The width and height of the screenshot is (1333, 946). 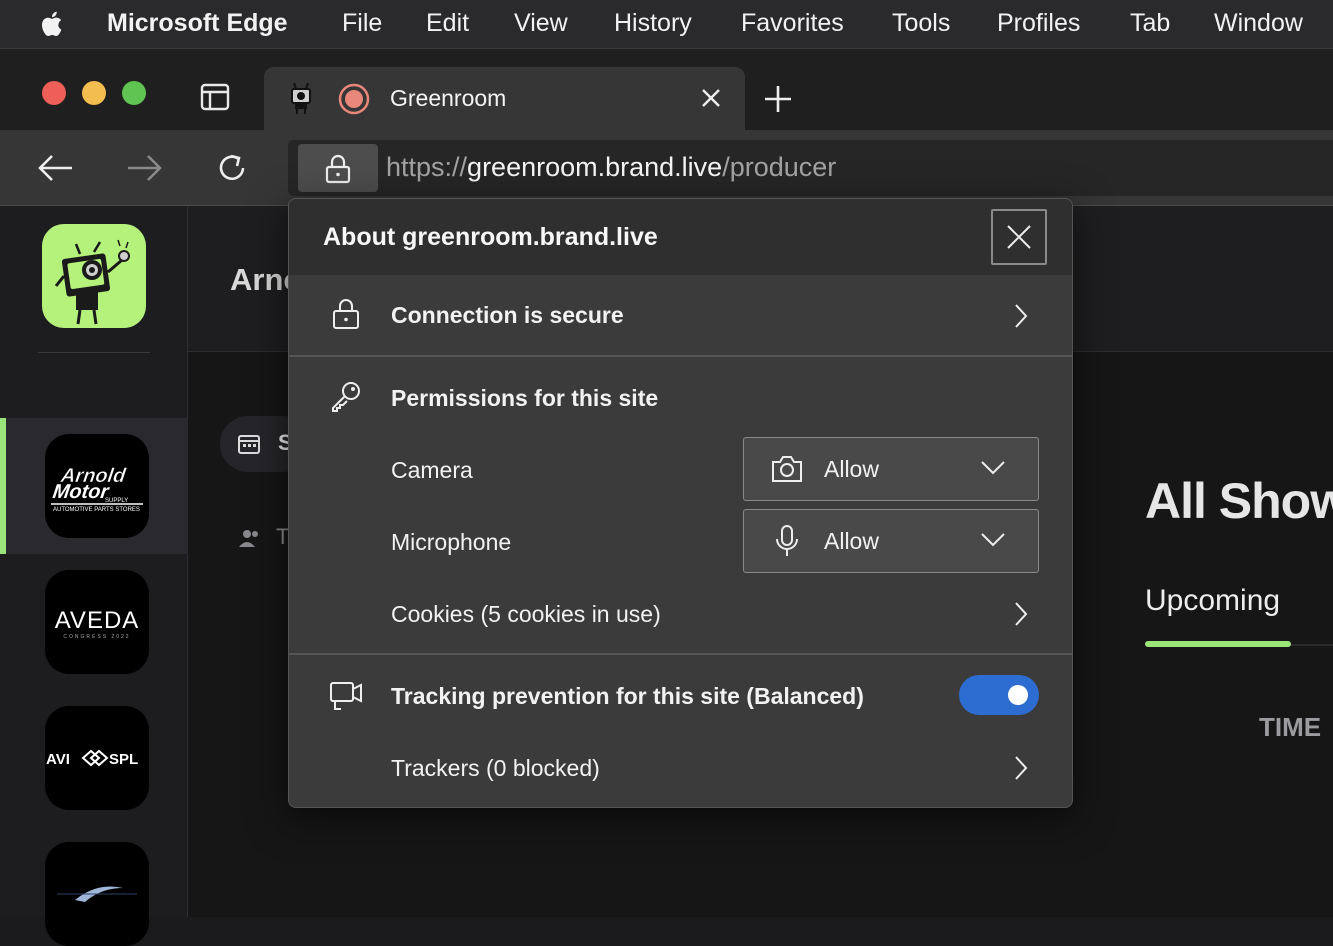 I want to click on menu-tools: Tools, so click(x=921, y=23).